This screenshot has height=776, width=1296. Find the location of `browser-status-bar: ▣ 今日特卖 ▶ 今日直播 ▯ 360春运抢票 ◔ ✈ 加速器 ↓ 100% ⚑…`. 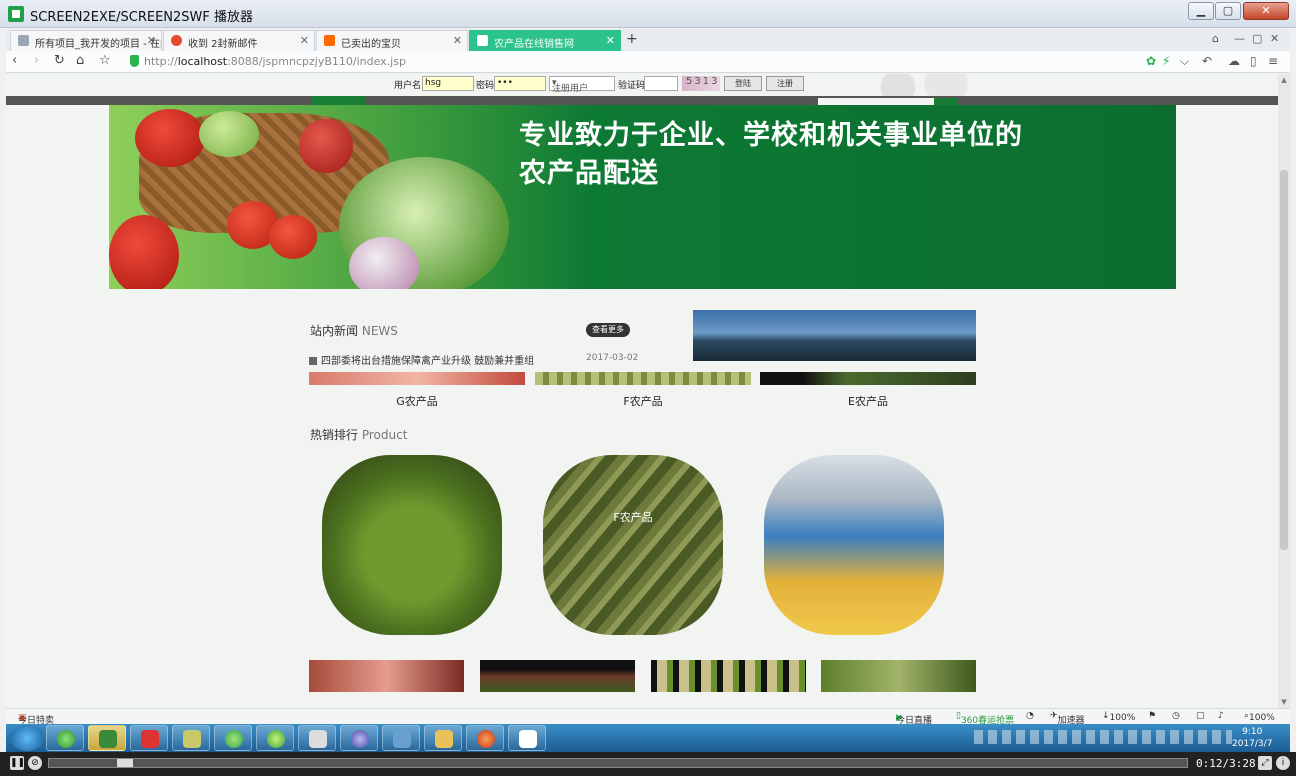

browser-status-bar: ▣ 今日特卖 ▶ 今日直播 ▯ 360春运抢票 ◔ ✈ 加速器 ↓ 100% ⚑… is located at coordinates (648, 717).